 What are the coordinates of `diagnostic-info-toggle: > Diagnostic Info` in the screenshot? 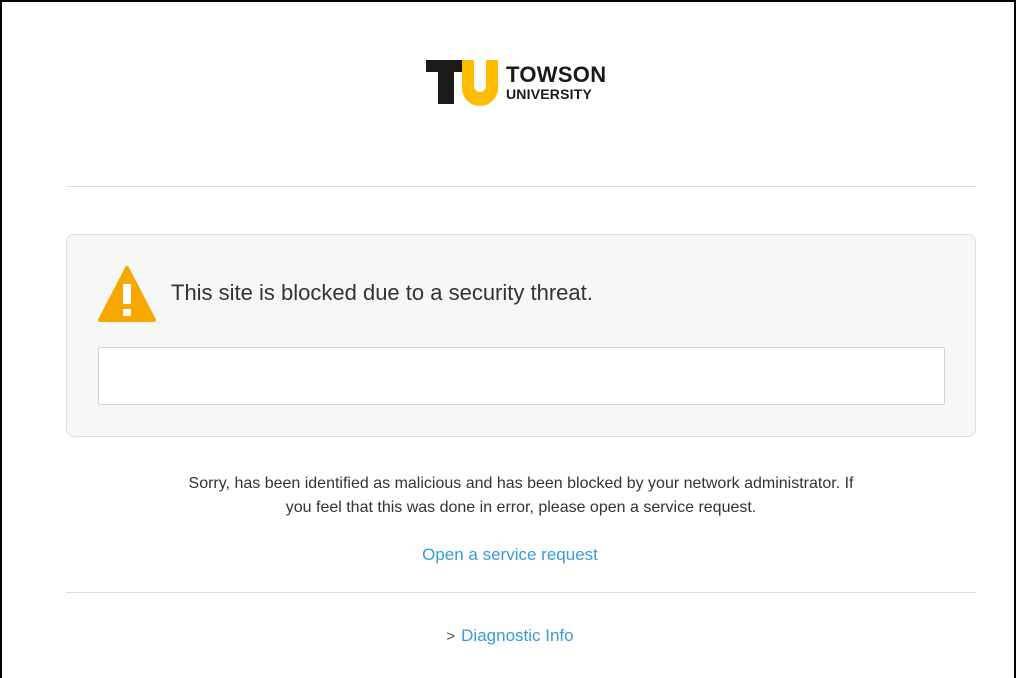 It's located at (509, 636).